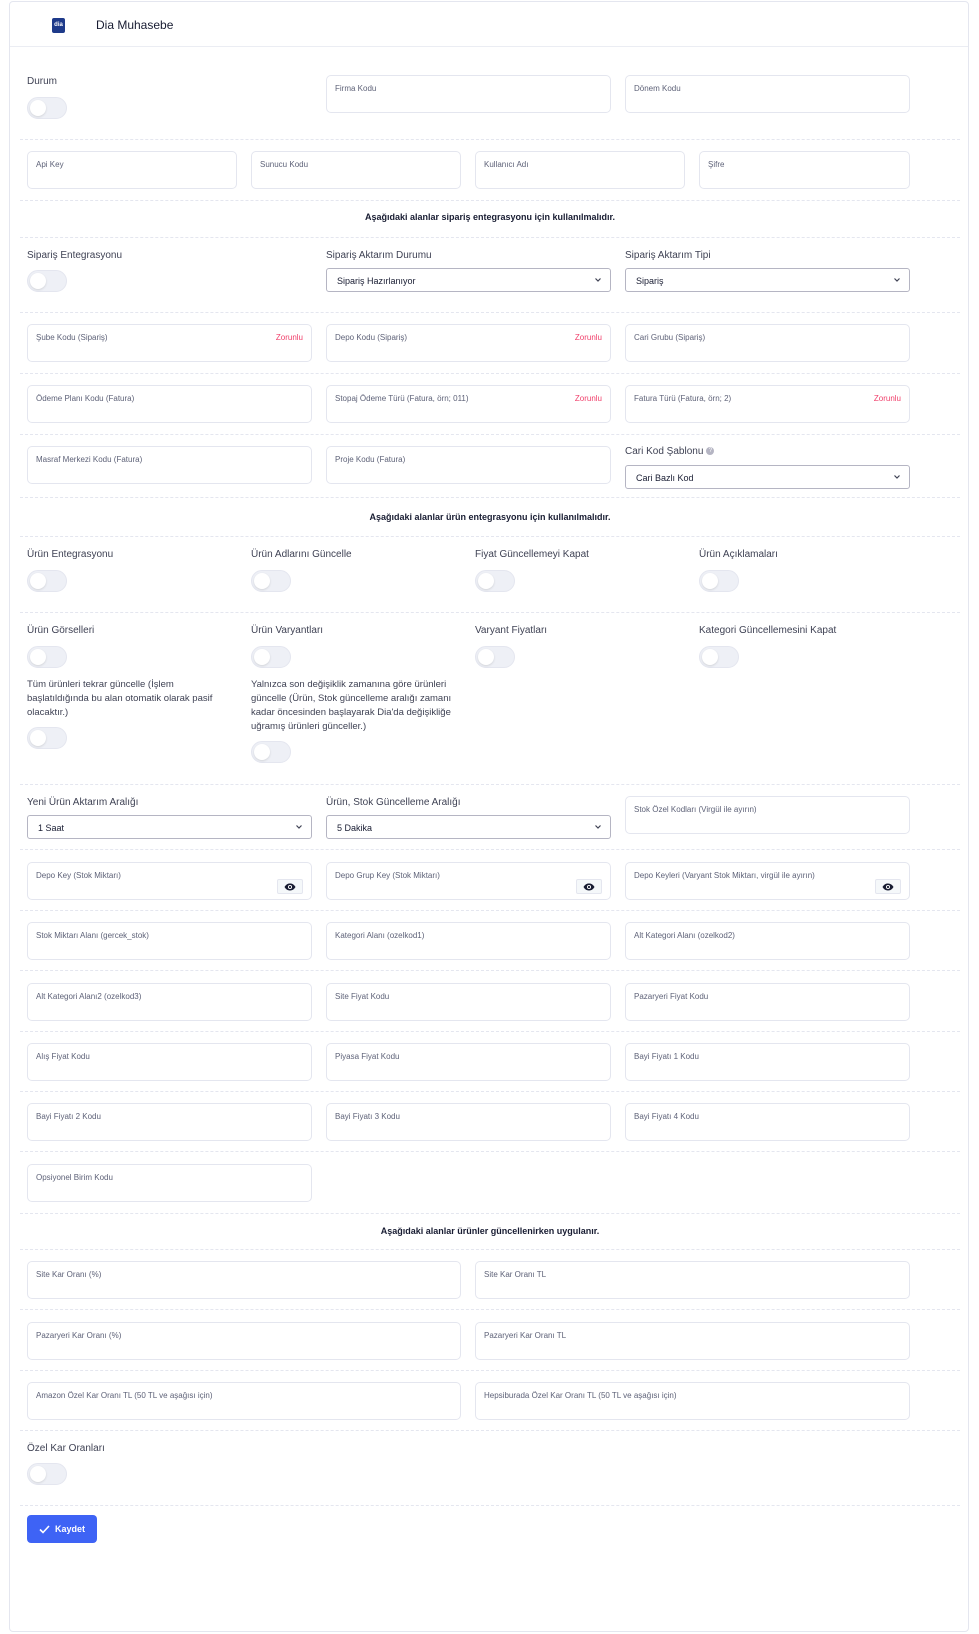 This screenshot has width=979, height=1634. Describe the element at coordinates (271, 581) in the screenshot. I see `urun-adlari-guncelle-toggle` at that location.